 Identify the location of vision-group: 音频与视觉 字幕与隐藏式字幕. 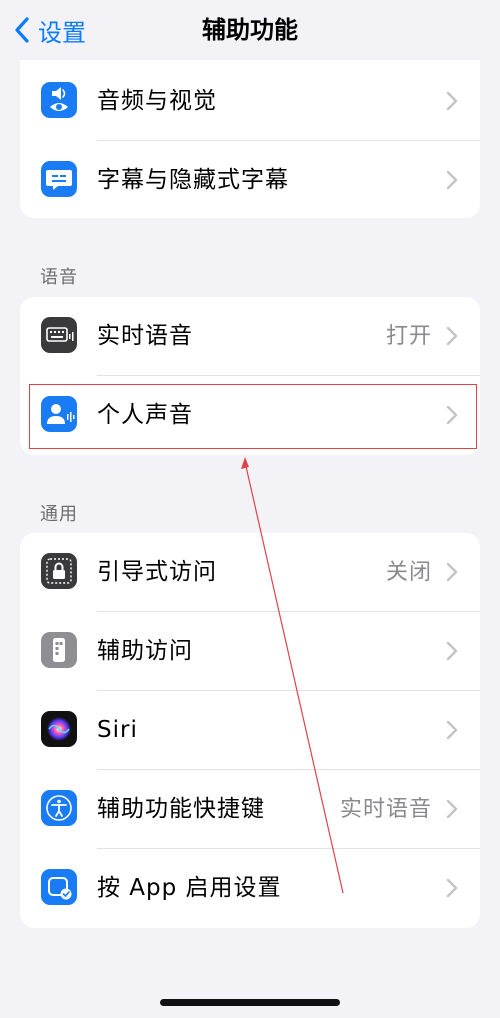
(250, 139).